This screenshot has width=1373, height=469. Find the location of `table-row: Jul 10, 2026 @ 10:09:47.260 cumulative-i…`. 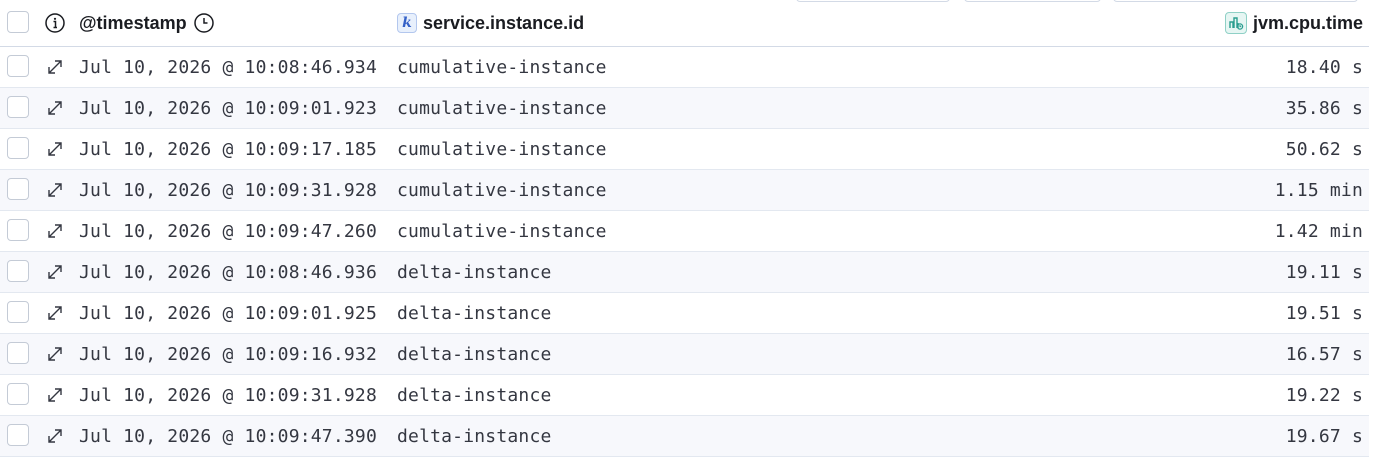

table-row: Jul 10, 2026 @ 10:09:47.260 cumulative-i… is located at coordinates (684, 231).